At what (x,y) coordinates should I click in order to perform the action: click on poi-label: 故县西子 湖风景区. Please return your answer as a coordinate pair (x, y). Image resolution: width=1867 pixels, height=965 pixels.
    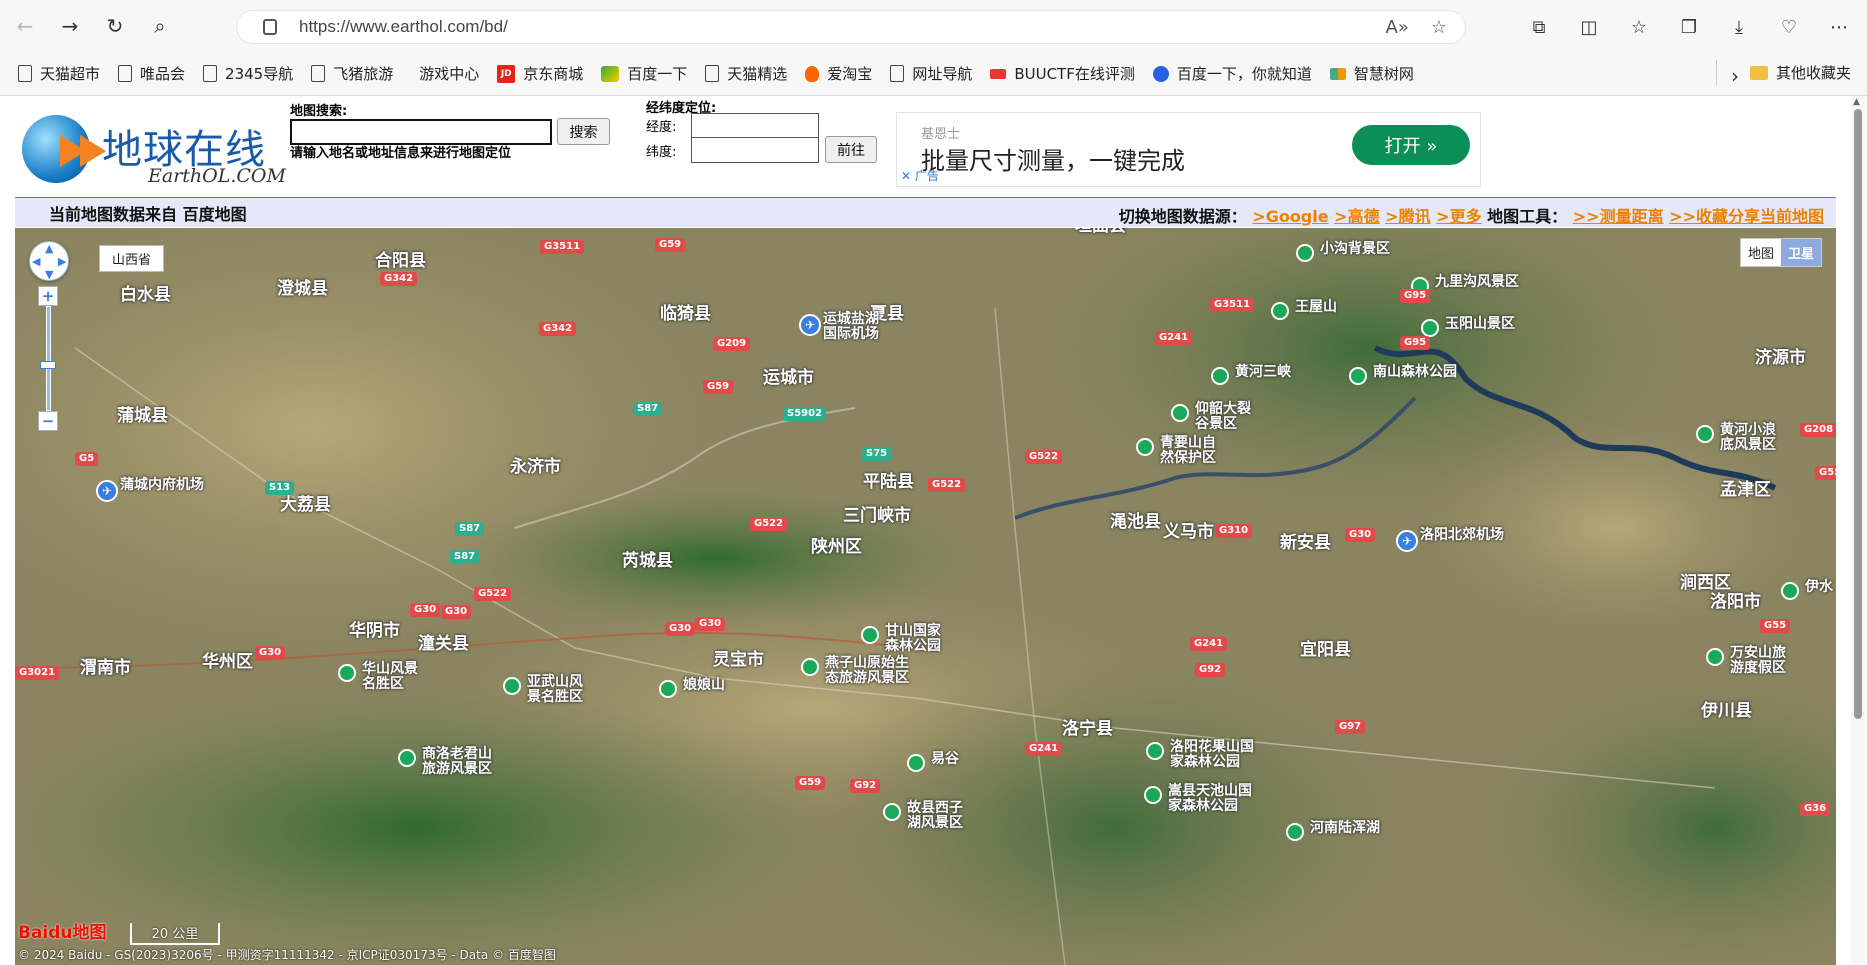
    Looking at the image, I should click on (935, 816).